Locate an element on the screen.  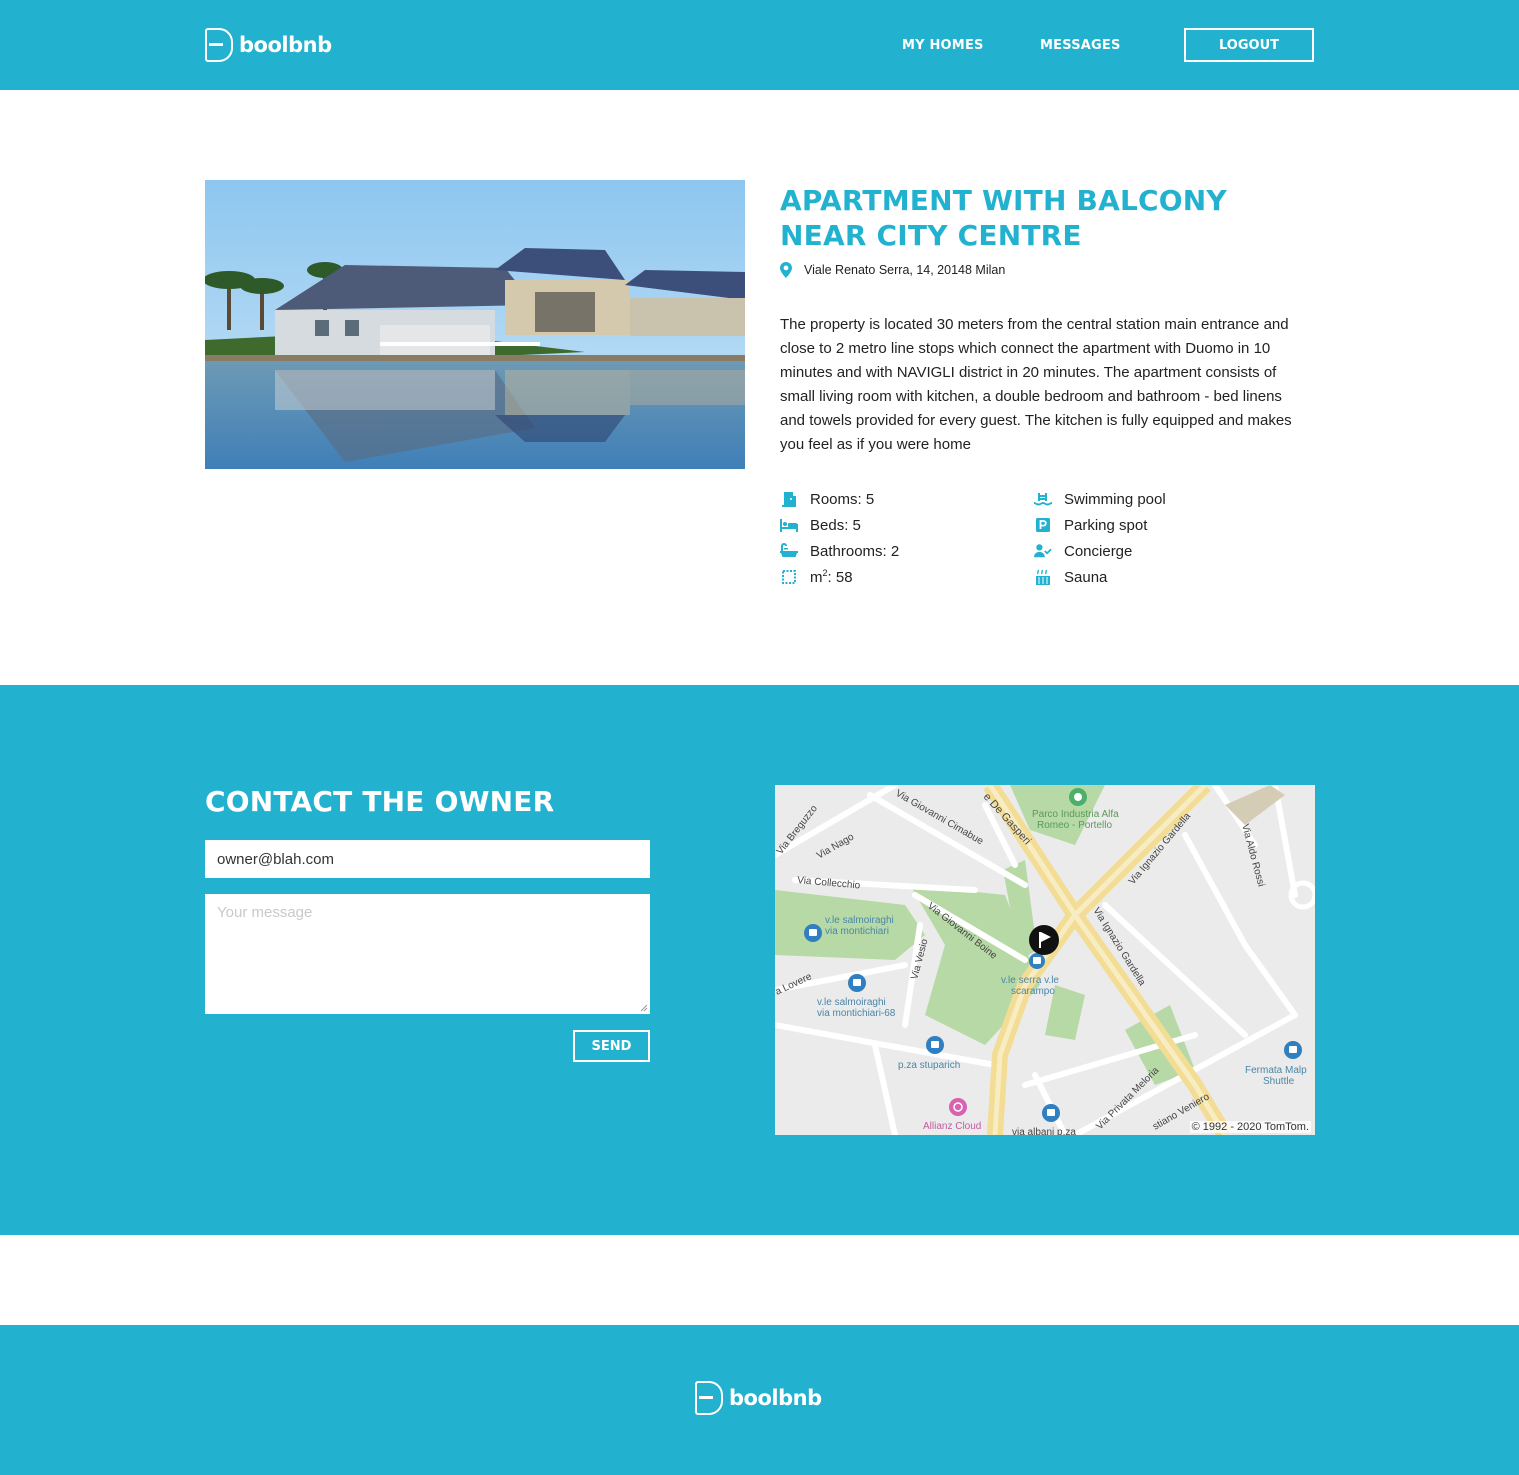
map-label-salmoiraghi-2: v.le salmoiraghi via montichiari-68 is located at coordinates (856, 1008).